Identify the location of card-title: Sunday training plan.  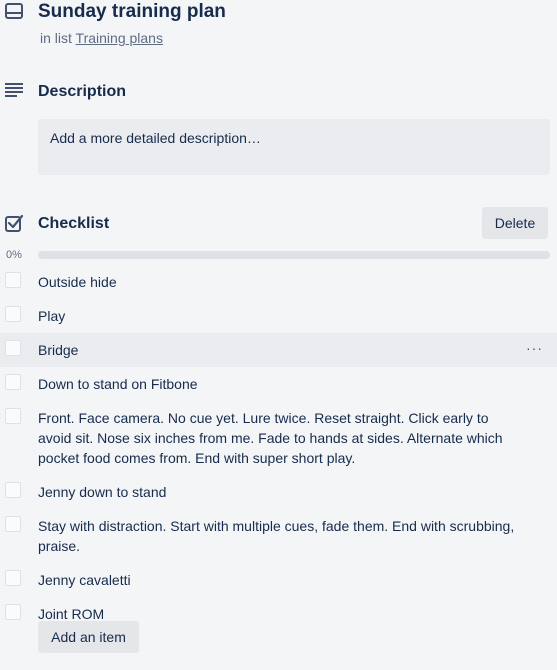
(132, 12).